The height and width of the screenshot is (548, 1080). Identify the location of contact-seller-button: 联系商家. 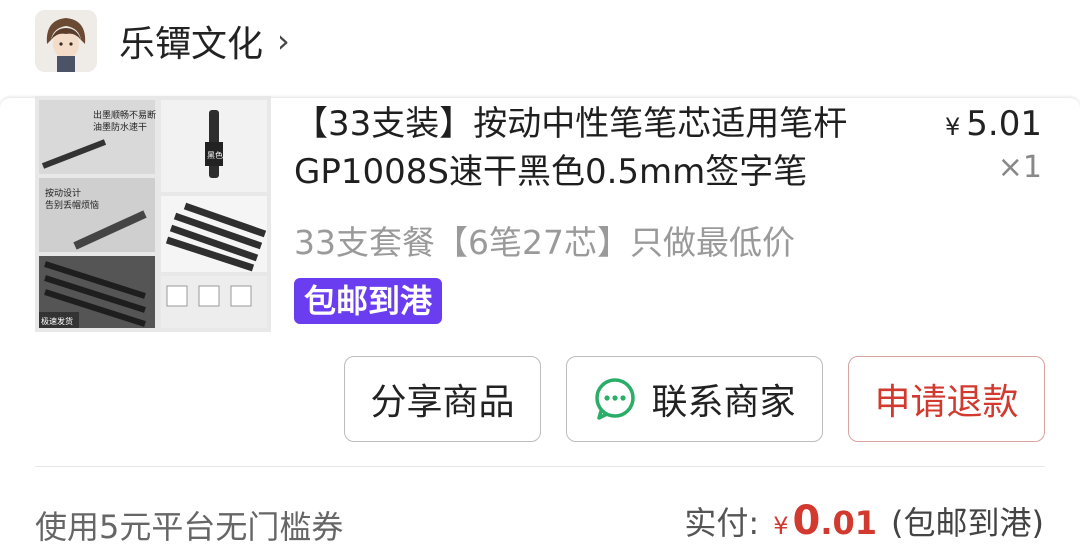
(694, 399).